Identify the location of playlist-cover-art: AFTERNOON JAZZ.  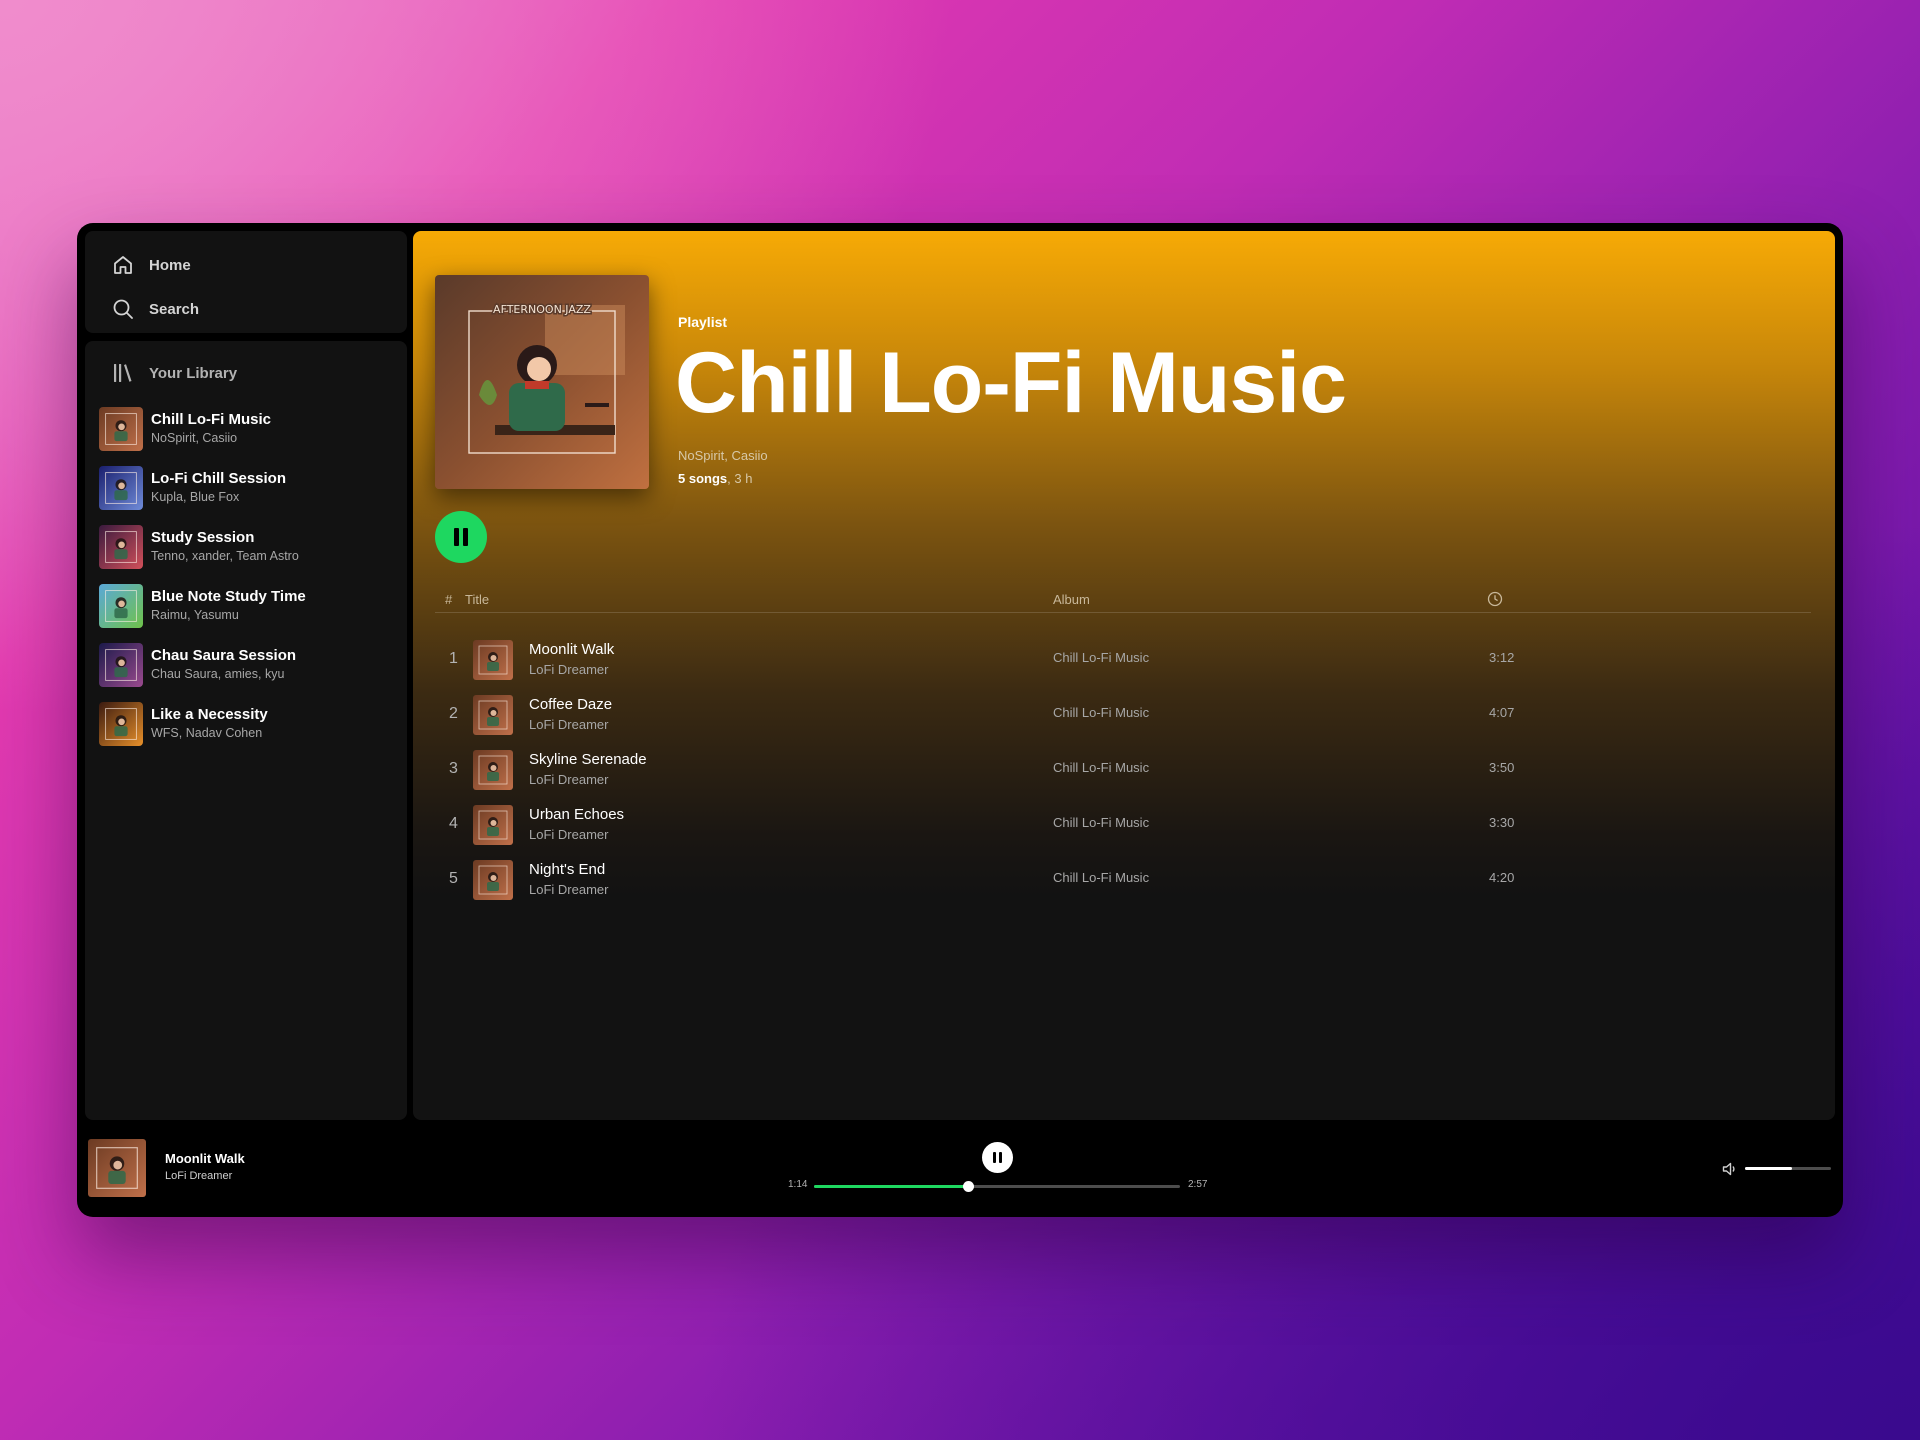
(542, 382).